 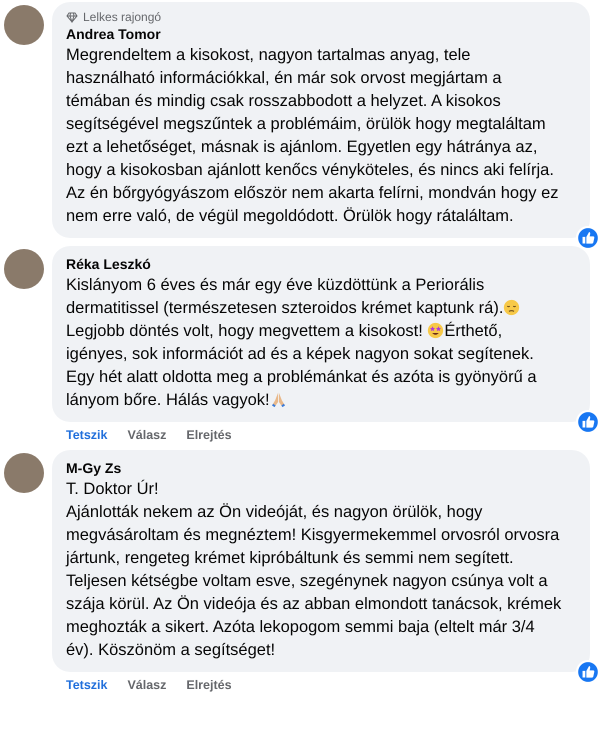 What do you see at coordinates (435, 330) in the screenshot?
I see `star-eyes-face-icon` at bounding box center [435, 330].